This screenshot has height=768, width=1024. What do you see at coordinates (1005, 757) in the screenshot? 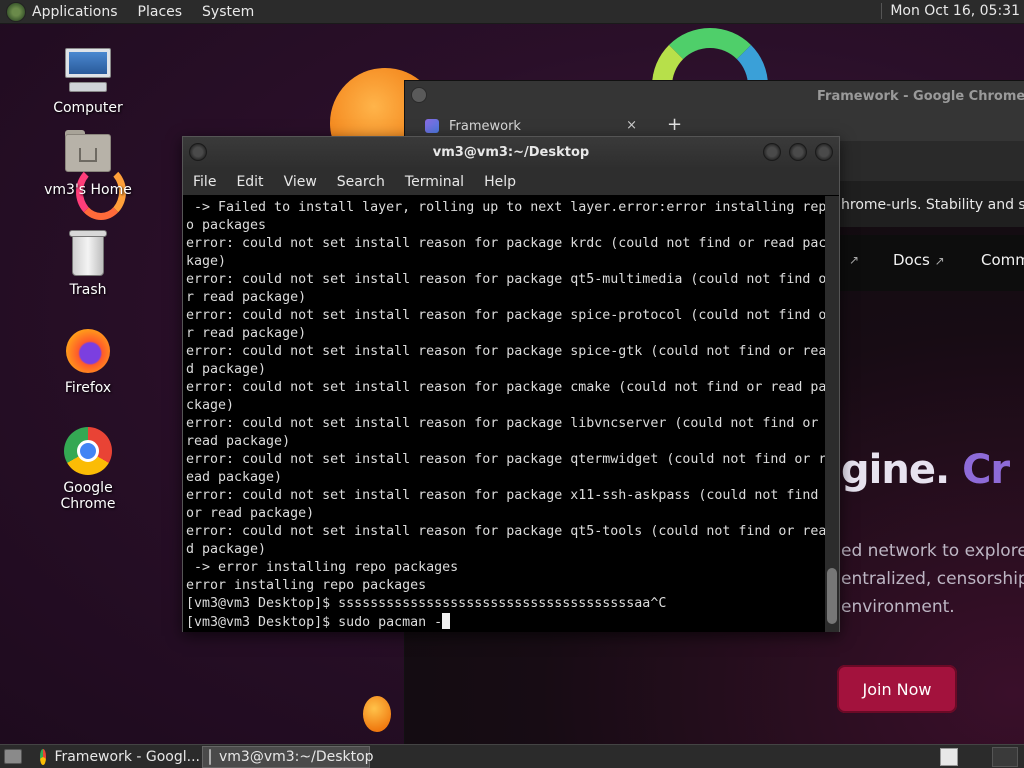
I see `workspace-2-icon` at bounding box center [1005, 757].